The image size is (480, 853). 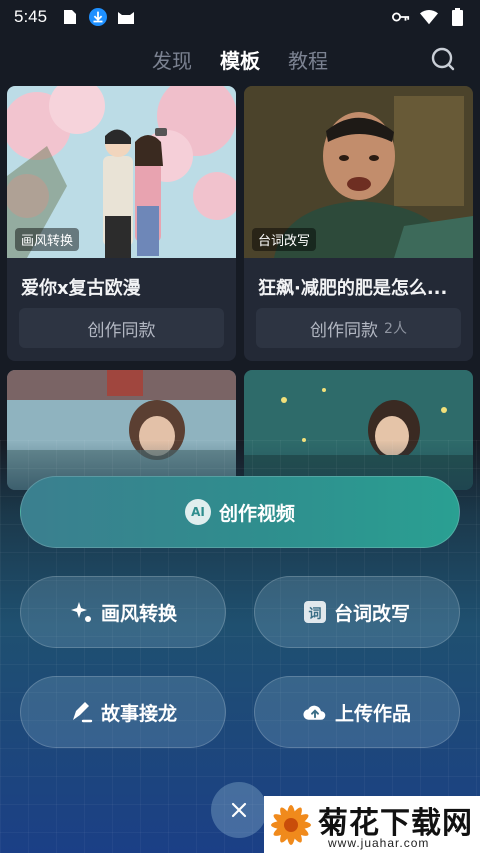 I want to click on top-tabs: 发现 模板 教程, so click(x=240, y=59).